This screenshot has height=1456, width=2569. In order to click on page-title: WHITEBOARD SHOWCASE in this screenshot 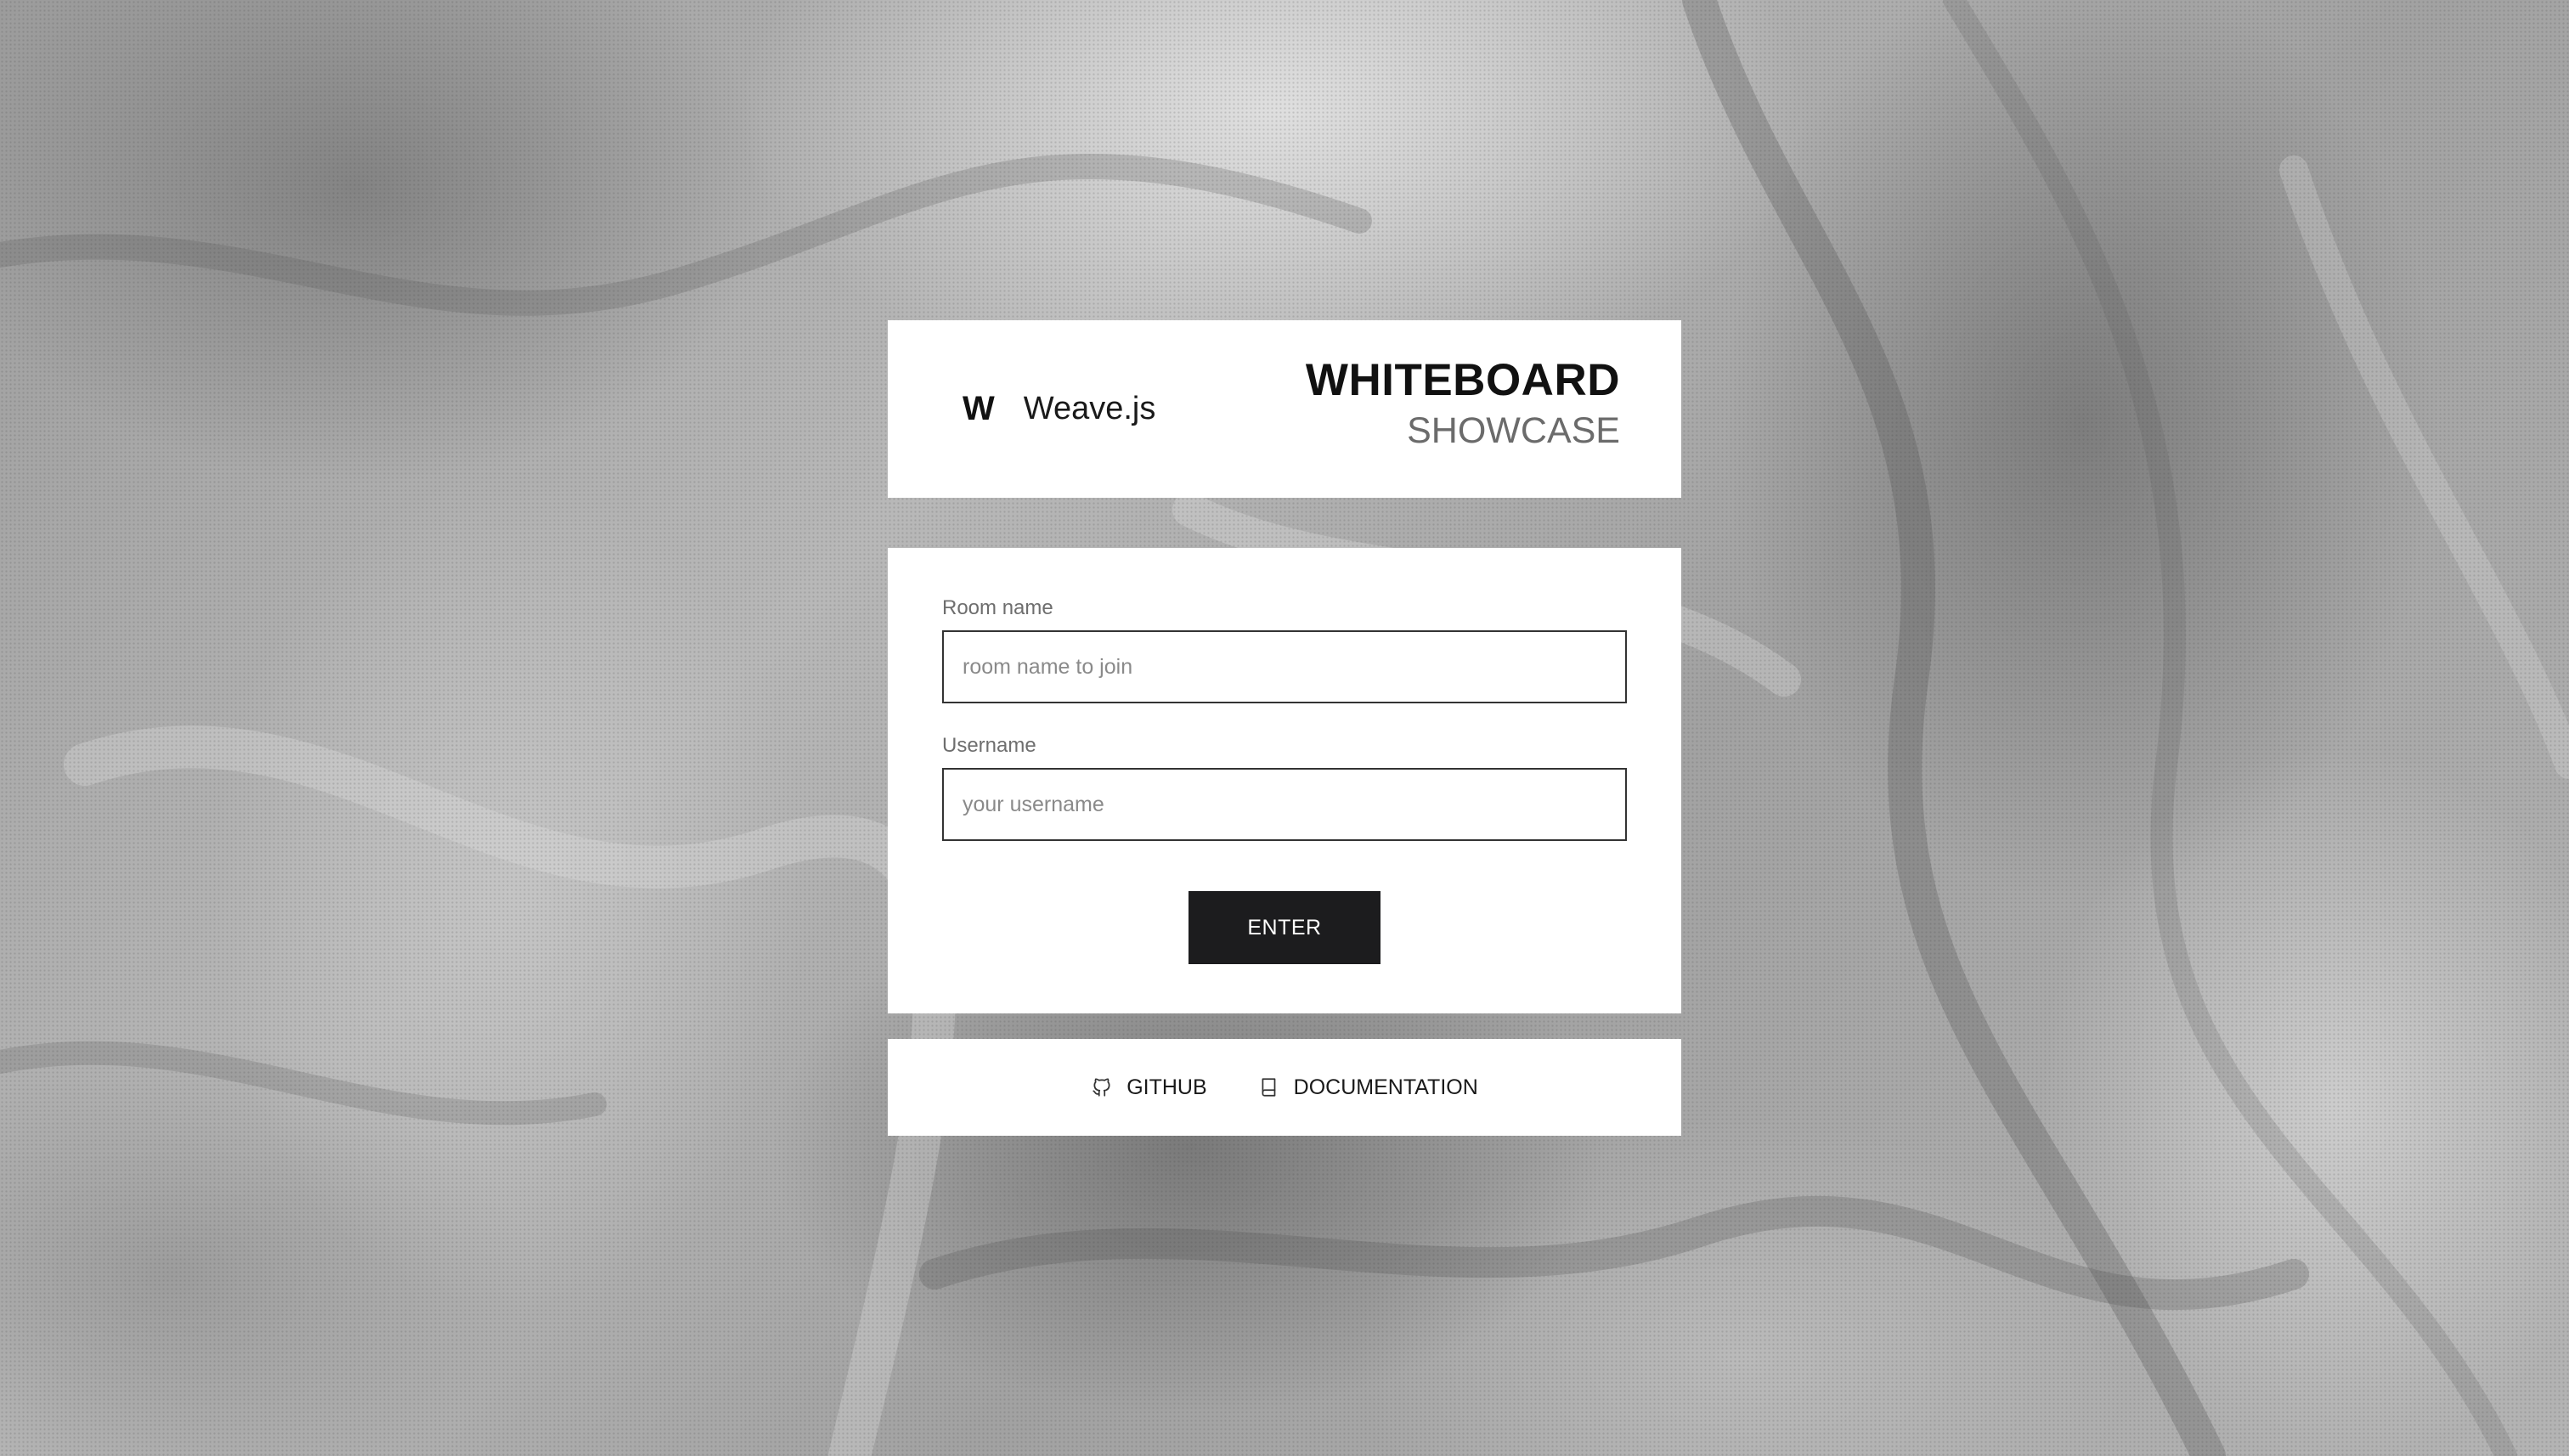, I will do `click(1463, 404)`.